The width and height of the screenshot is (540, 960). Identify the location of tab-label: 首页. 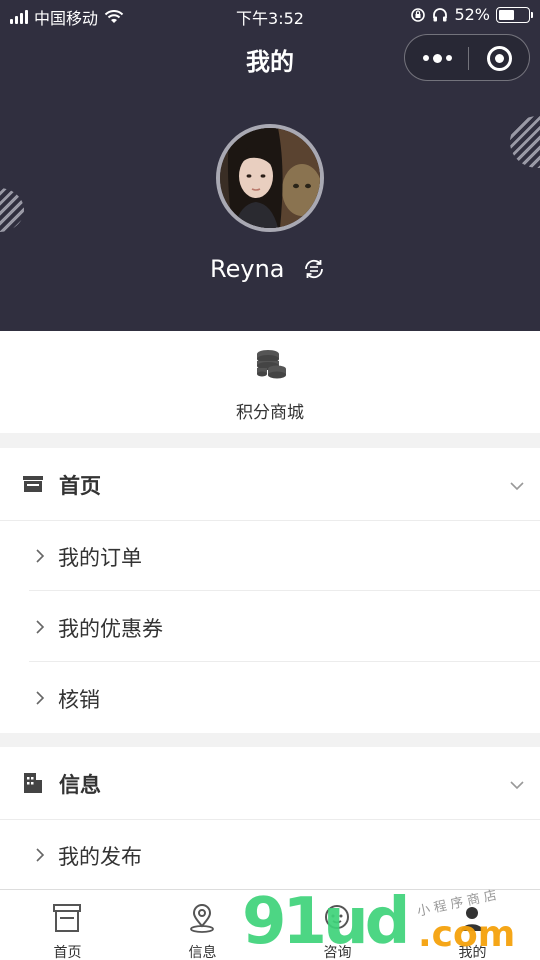
(67, 952).